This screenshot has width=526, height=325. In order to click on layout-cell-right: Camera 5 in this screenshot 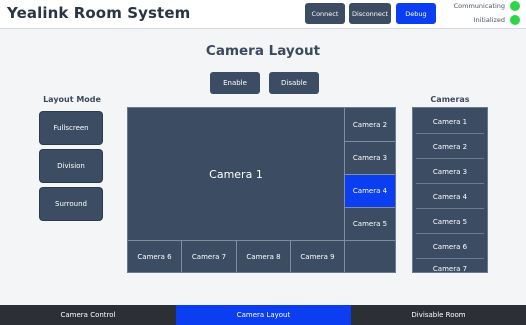, I will do `click(370, 224)`.